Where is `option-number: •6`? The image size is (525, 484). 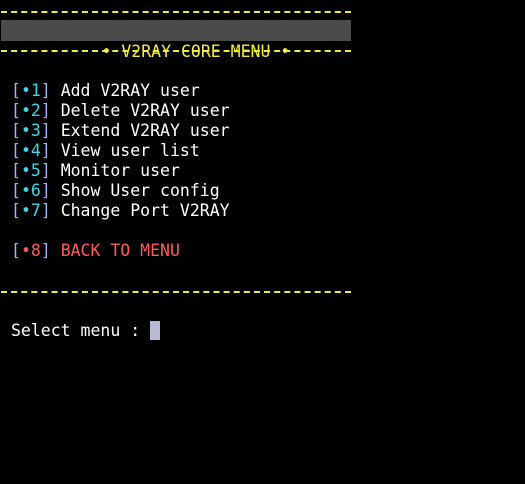
option-number: •6 is located at coordinates (30, 190).